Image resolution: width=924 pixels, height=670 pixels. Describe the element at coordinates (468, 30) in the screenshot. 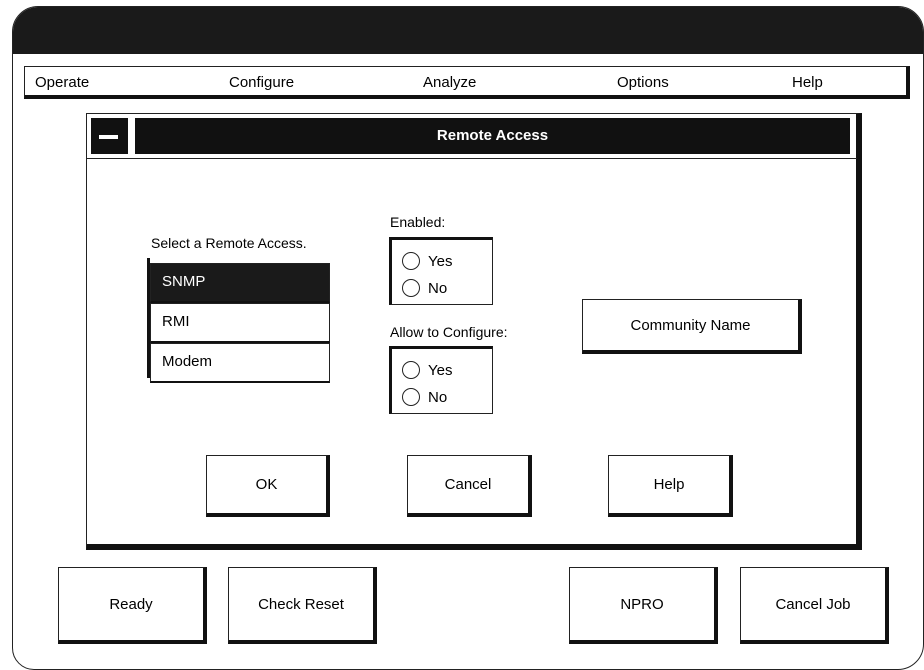

I see `top-bar` at that location.